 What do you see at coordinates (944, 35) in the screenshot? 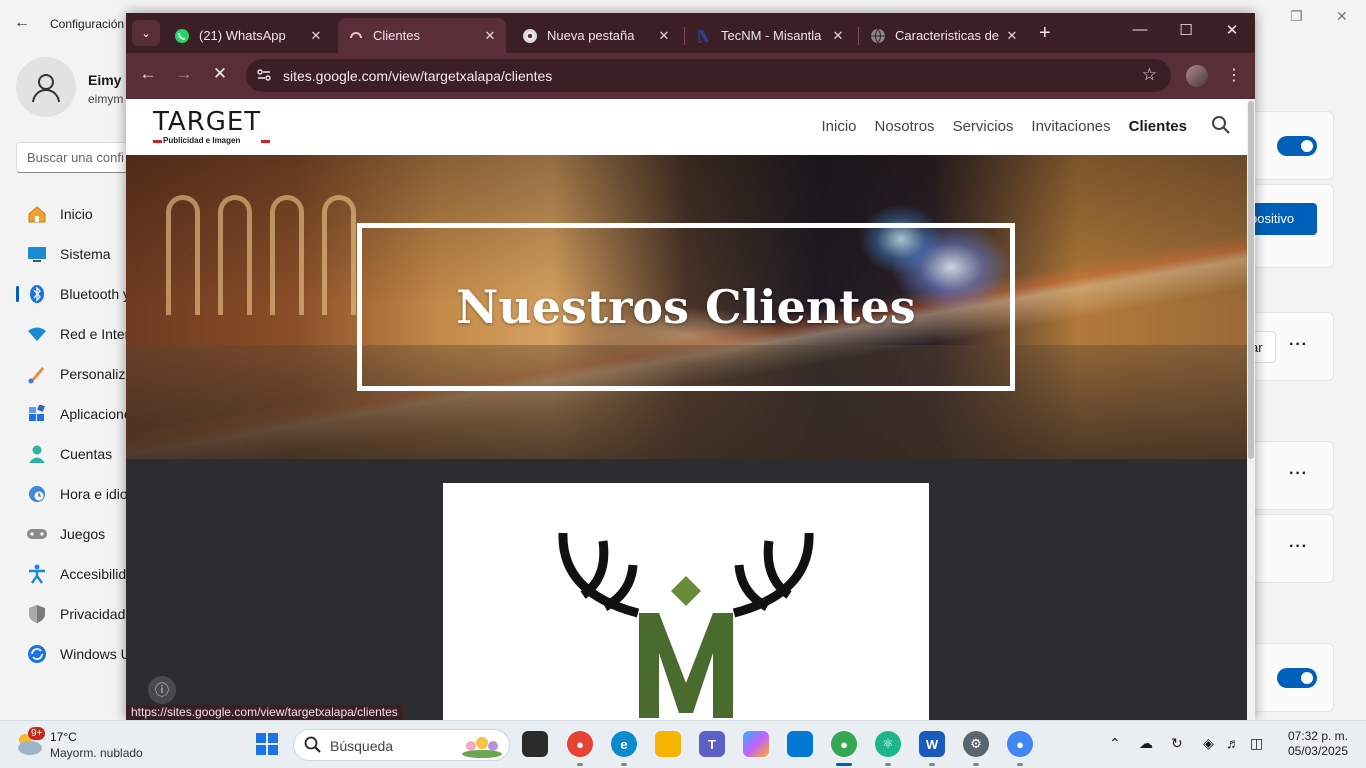
I see `tab-caracteristicas: Caracteristicas de p ✕` at bounding box center [944, 35].